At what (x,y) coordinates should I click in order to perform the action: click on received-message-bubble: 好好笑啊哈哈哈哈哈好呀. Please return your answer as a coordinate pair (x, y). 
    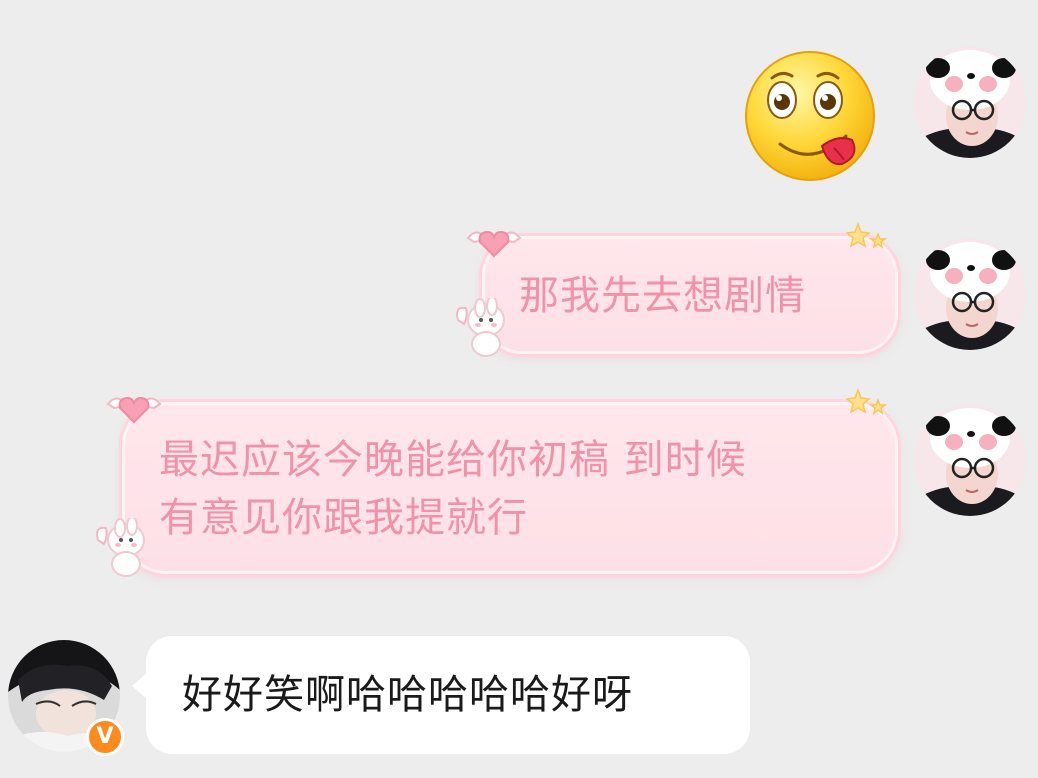
    Looking at the image, I should click on (441, 695).